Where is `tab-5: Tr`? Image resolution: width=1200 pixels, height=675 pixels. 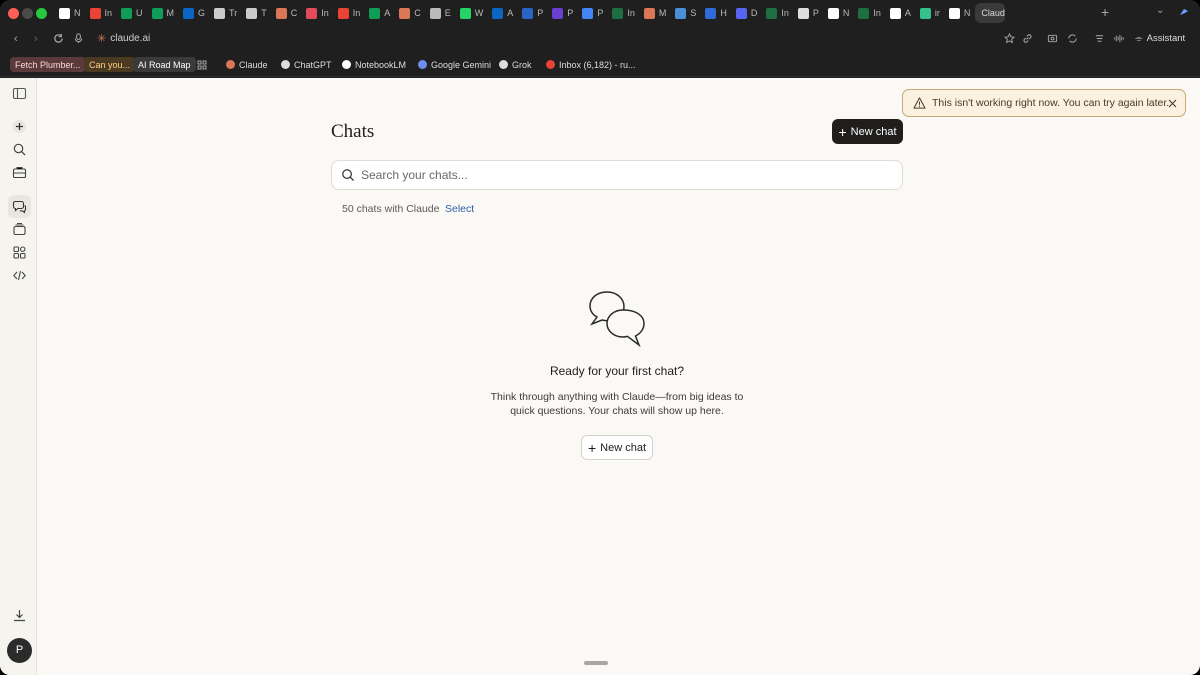
tab-5: Tr is located at coordinates (225, 13).